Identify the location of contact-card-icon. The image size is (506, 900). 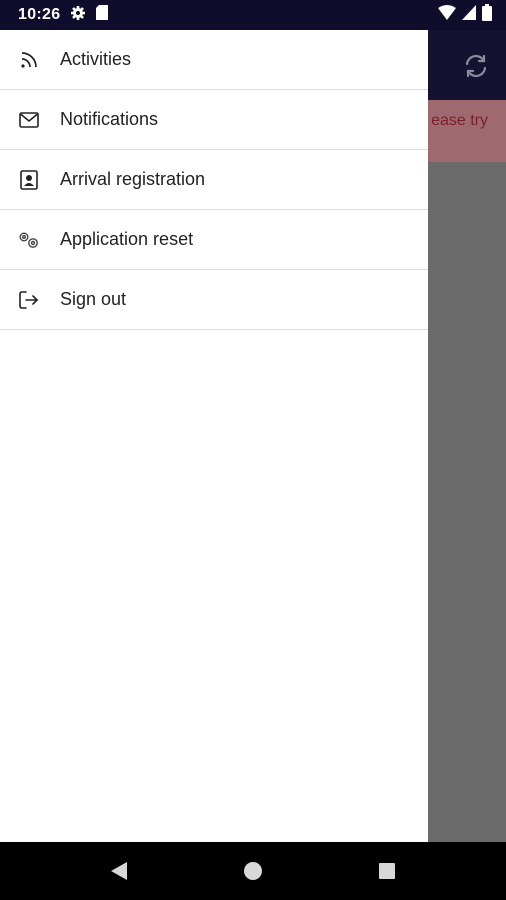
(29, 180).